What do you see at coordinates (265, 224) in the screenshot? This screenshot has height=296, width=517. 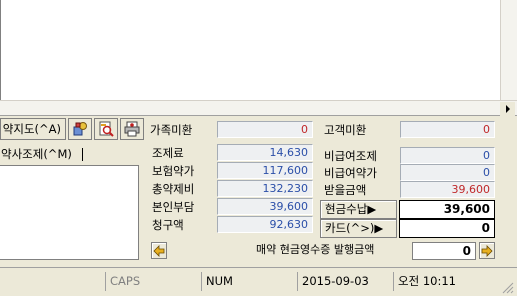 I see `claim-amount-value: 92,630` at bounding box center [265, 224].